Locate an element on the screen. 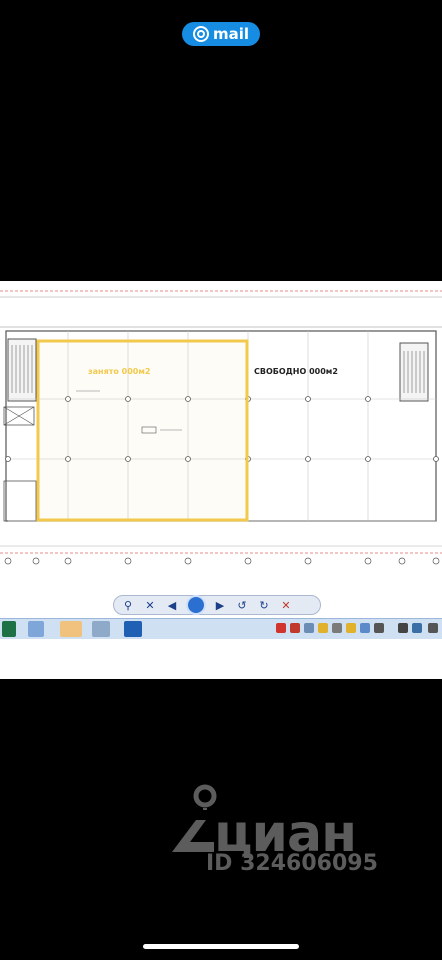  home-indicator is located at coordinates (221, 946).